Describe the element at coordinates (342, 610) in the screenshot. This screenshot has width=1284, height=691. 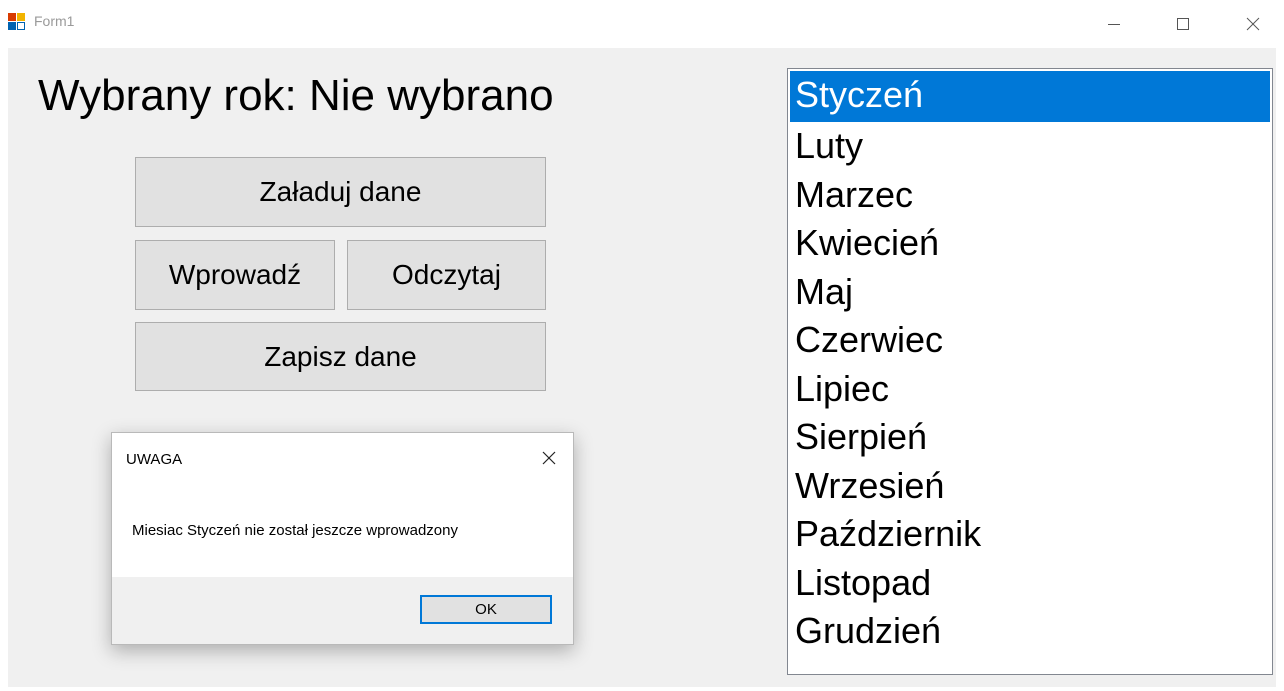
I see `dialog-footer: OK` at that location.